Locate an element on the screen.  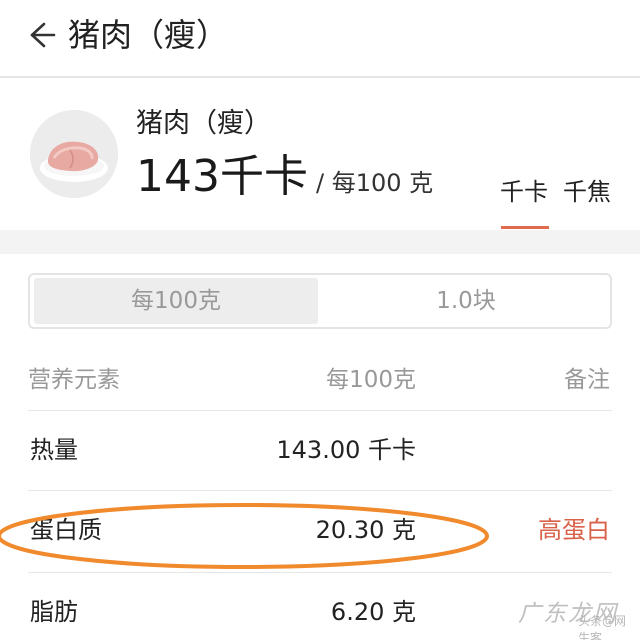
table-row: 热量 143.00 千卡 is located at coordinates (320, 450).